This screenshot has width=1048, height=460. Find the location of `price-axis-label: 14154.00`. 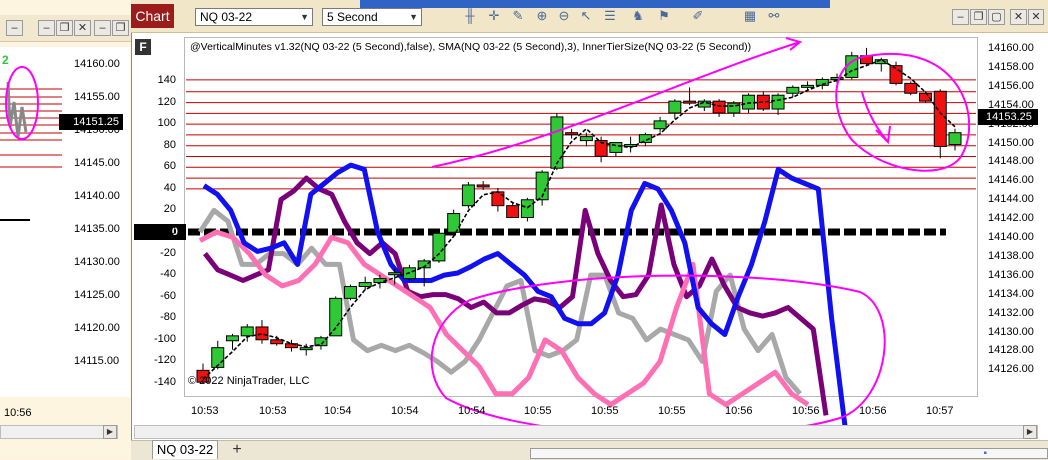

price-axis-label: 14154.00 is located at coordinates (1011, 104).